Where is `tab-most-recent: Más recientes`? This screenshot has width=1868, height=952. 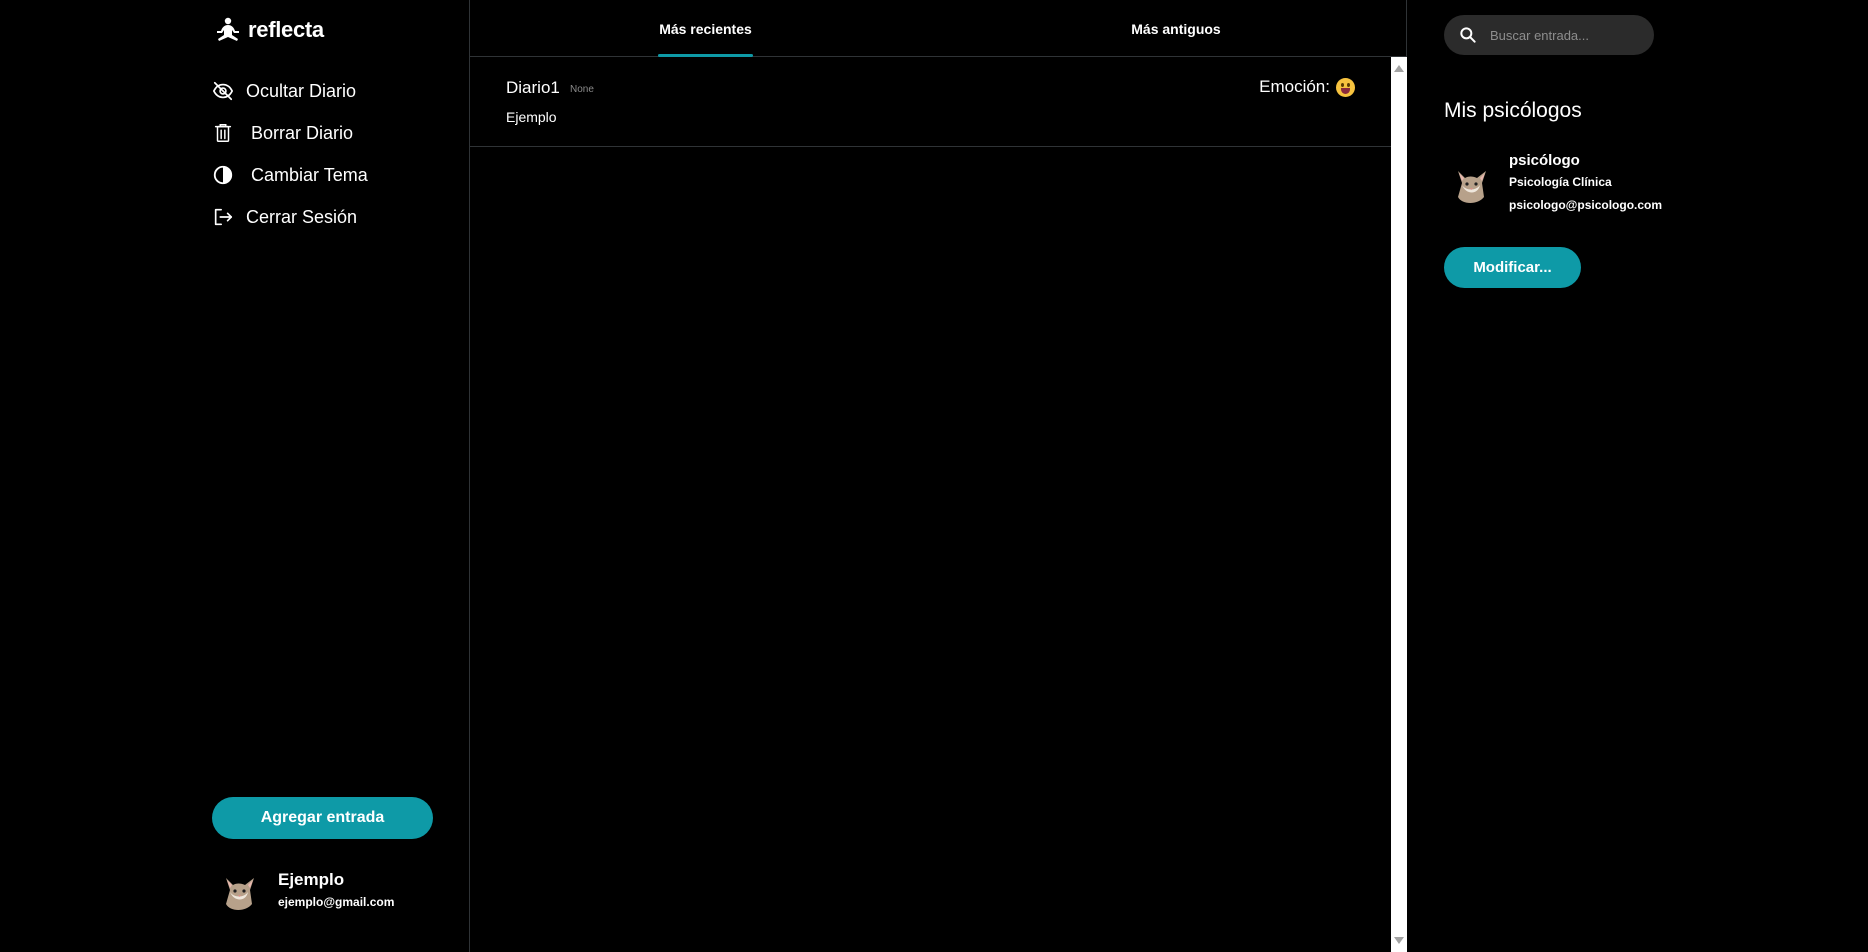
tab-most-recent: Más recientes is located at coordinates (705, 28).